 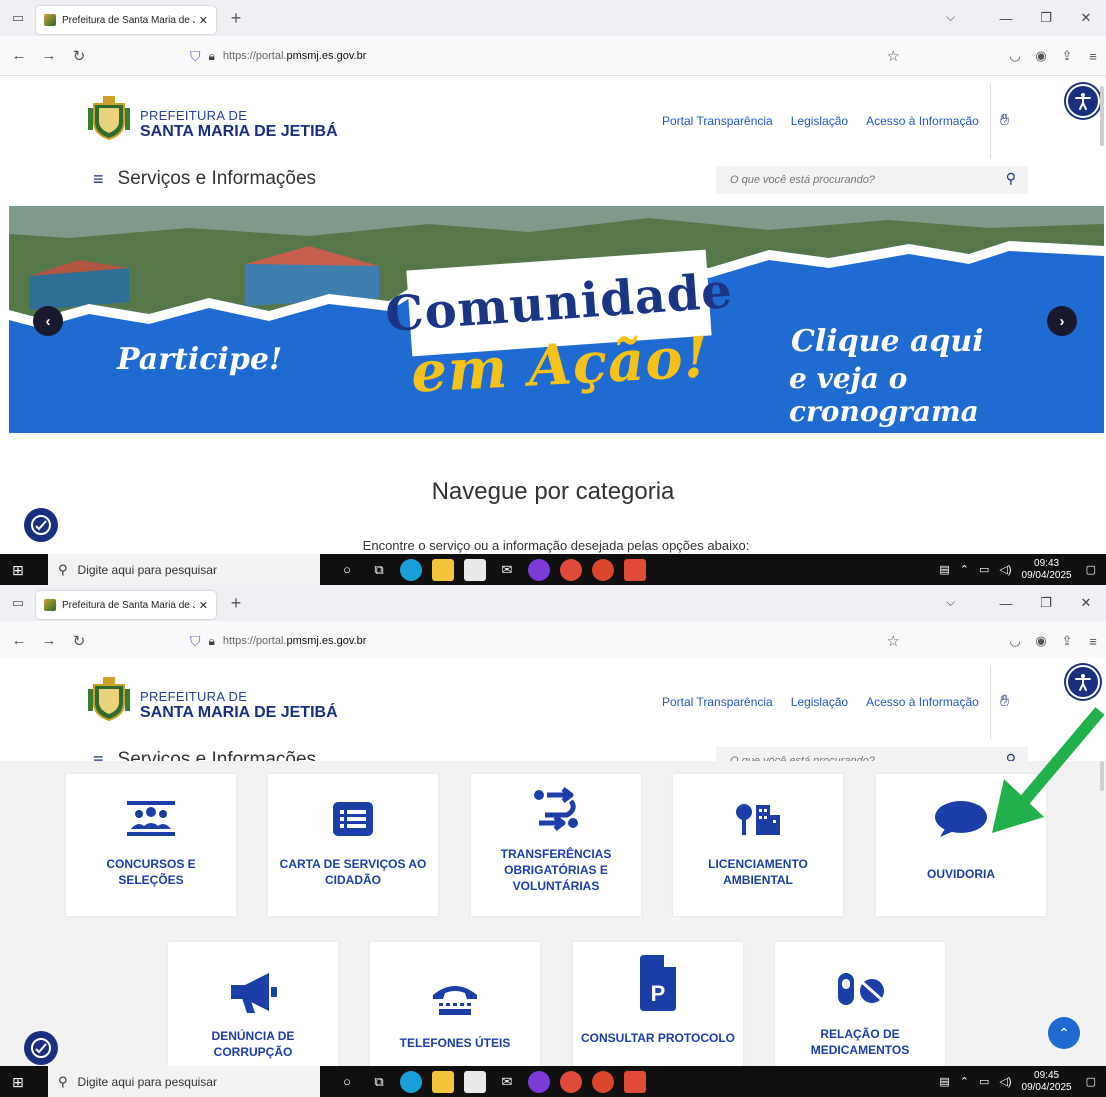 I want to click on card-protocolo: P CONSULTAR PROTOCOLO, so click(x=658, y=1006).